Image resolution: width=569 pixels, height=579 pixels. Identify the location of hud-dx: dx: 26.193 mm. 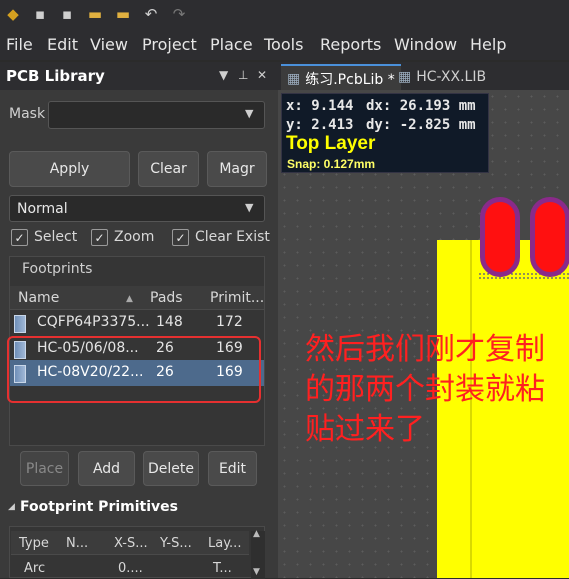
(421, 106).